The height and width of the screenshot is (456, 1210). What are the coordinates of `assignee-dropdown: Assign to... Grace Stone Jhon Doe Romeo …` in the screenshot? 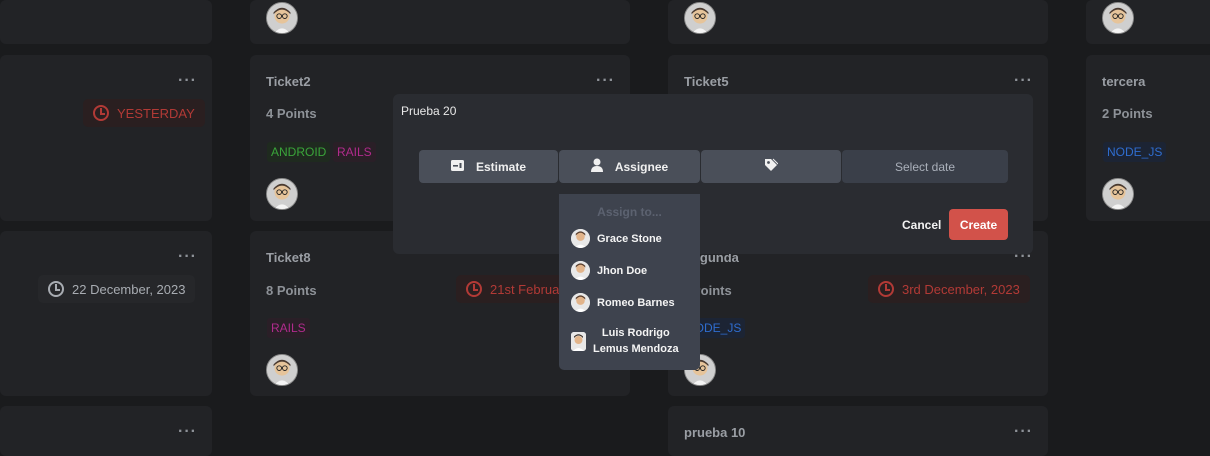 It's located at (629, 282).